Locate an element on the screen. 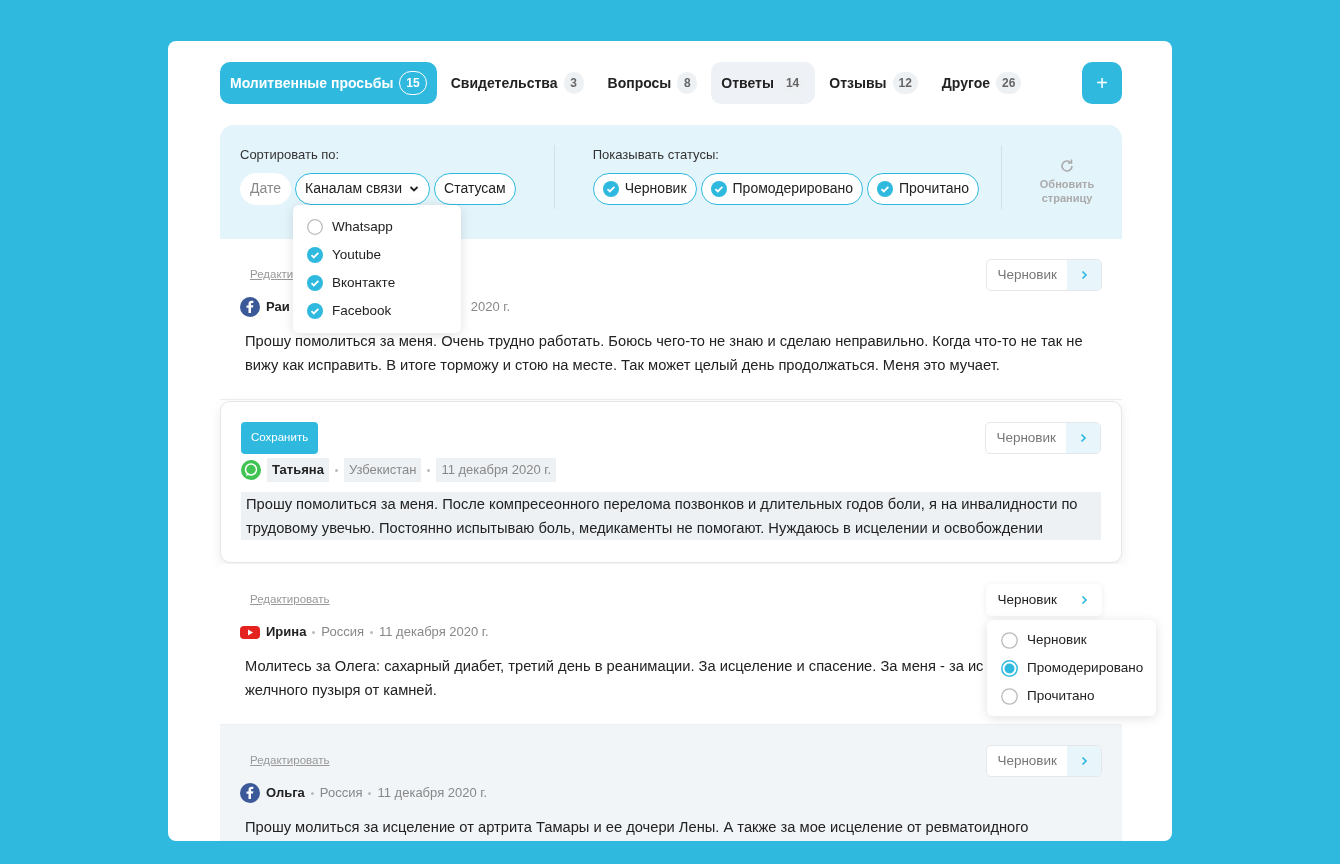 Image resolution: width=1340 pixels, height=864 pixels. sort-option: Дате is located at coordinates (265, 188).